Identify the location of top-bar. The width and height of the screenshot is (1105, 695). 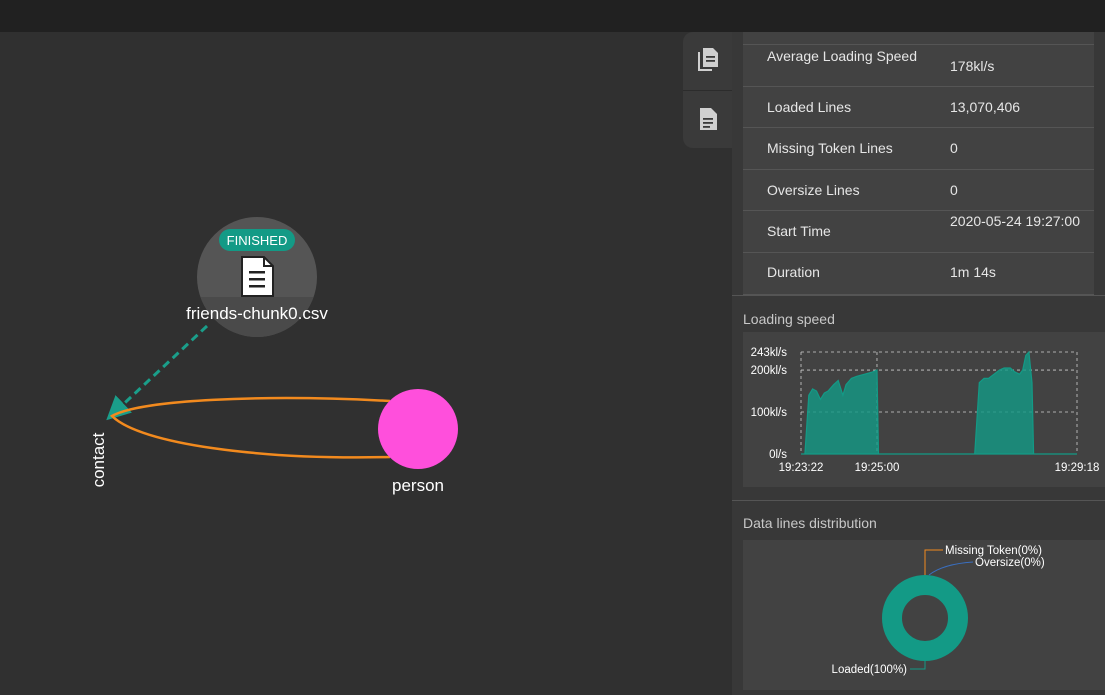
(552, 16).